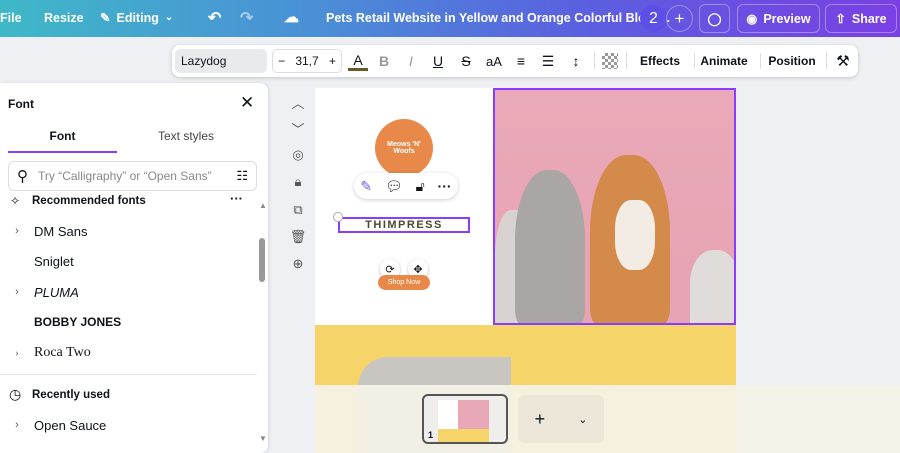 The width and height of the screenshot is (900, 453). I want to click on add-comment-icon: 💬︎, so click(394, 186).